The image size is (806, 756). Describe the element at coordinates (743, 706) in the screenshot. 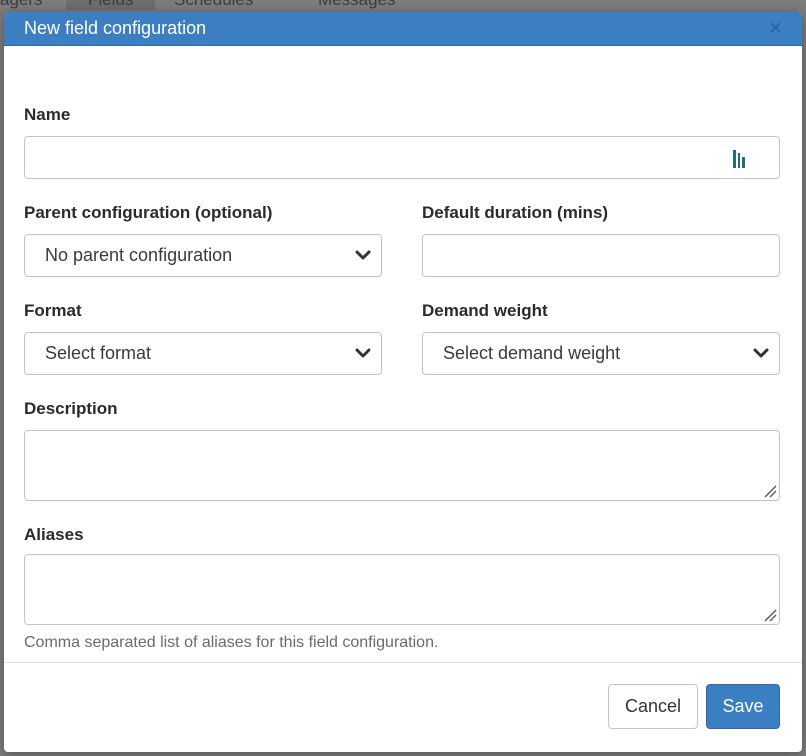

I see `save-button: Save` at that location.